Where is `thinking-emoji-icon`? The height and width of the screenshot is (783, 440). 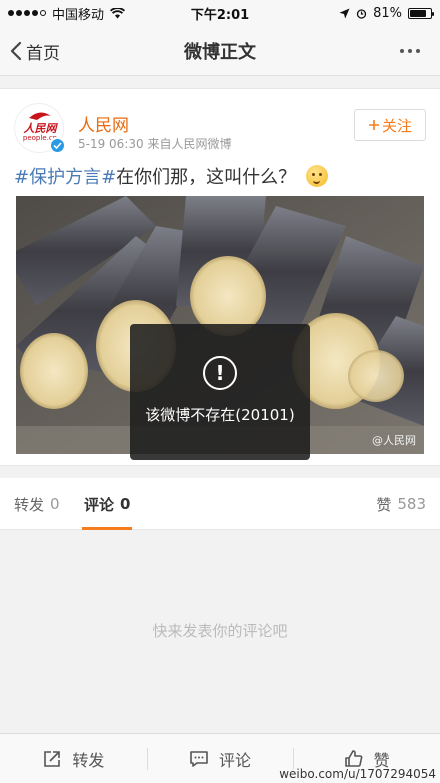
thinking-emoji-icon is located at coordinates (317, 176).